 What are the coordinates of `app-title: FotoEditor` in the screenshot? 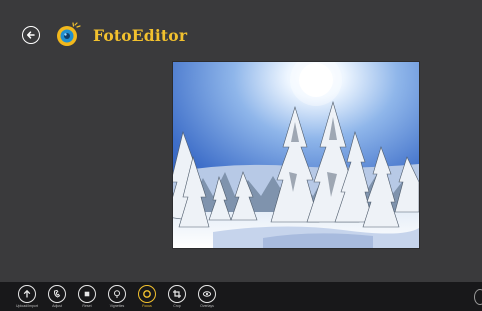 It's located at (140, 35).